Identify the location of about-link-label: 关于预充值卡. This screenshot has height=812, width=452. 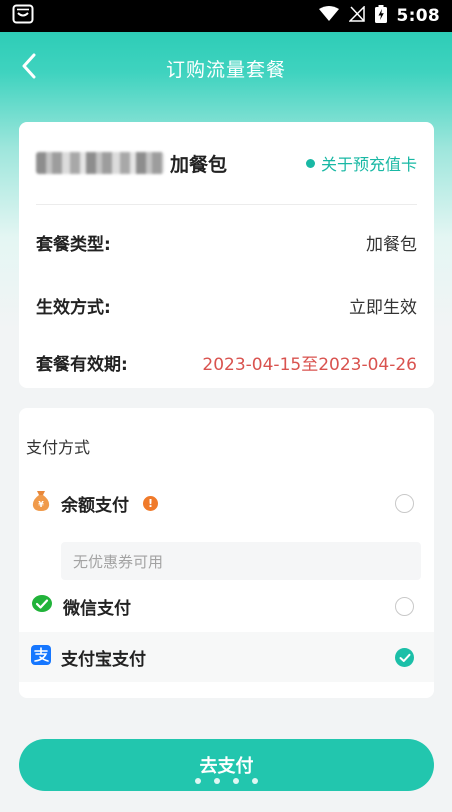
(368, 164).